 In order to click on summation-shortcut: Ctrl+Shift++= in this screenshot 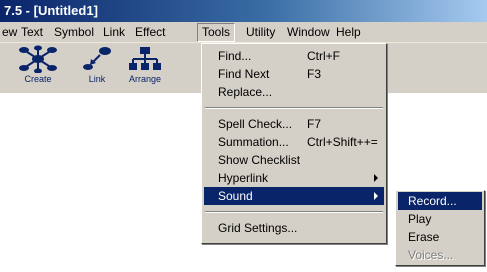, I will do `click(342, 142)`.